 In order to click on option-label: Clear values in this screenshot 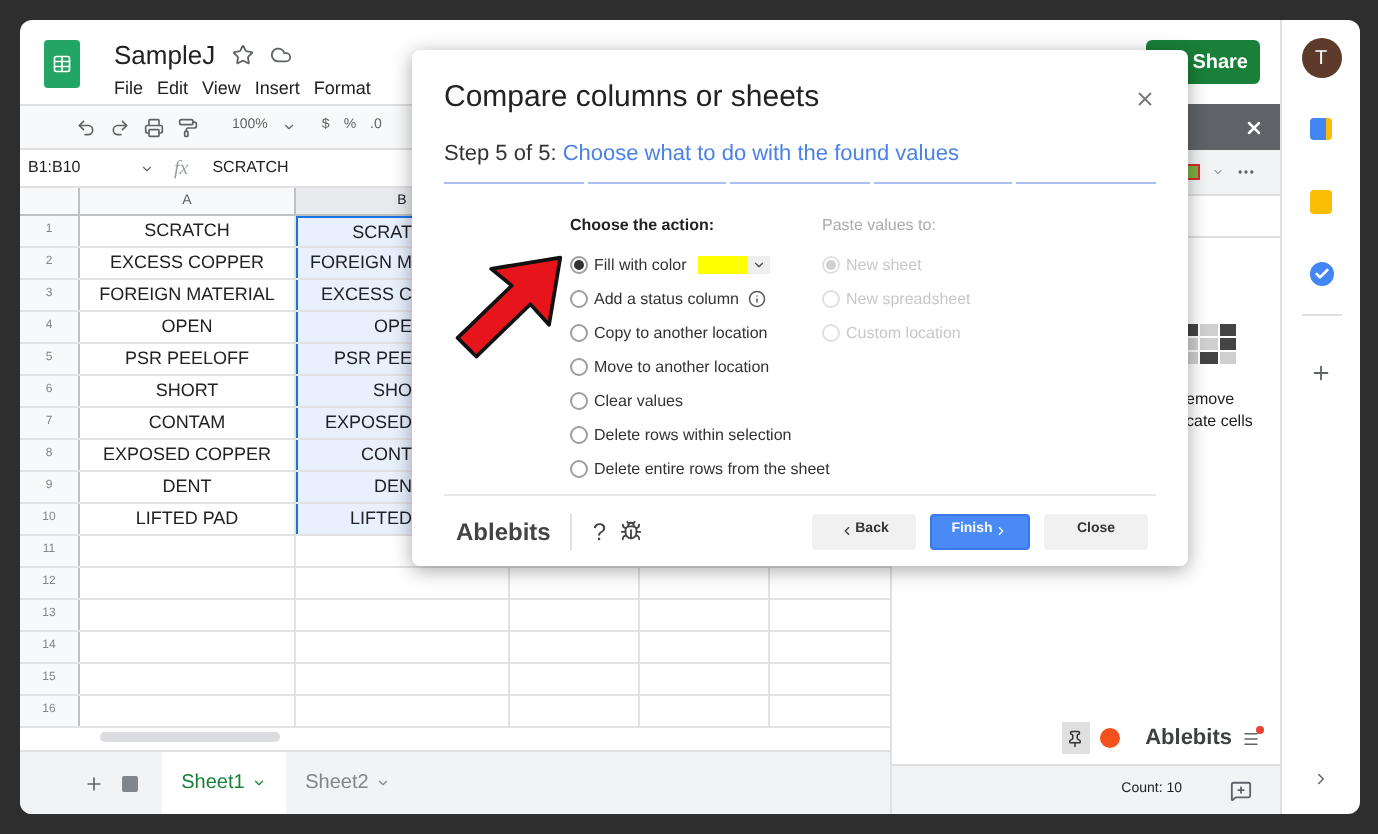, I will do `click(638, 401)`.